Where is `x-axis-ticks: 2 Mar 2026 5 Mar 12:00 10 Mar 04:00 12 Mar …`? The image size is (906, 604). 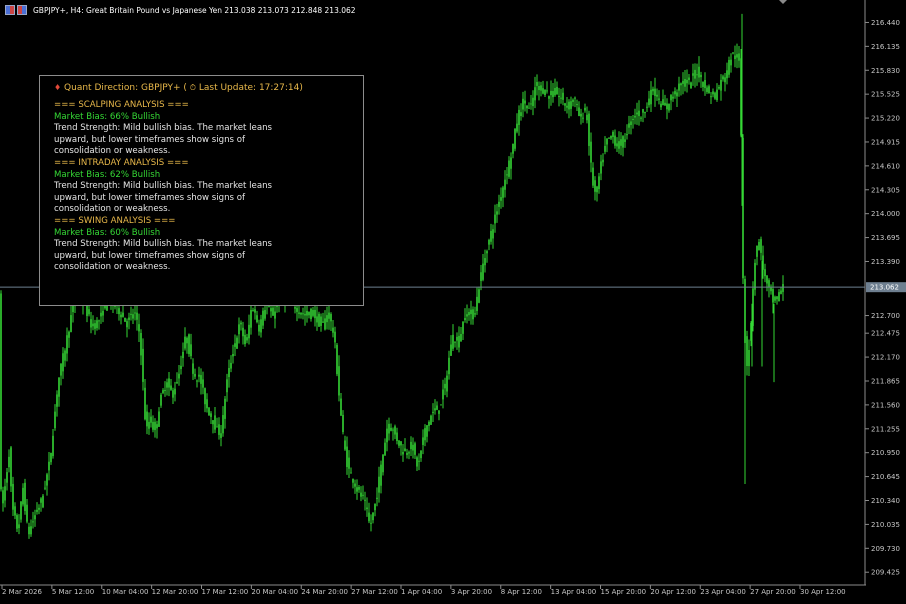 x-axis-ticks: 2 Mar 2026 5 Mar 12:00 10 Mar 04:00 12 Mar … is located at coordinates (423, 590).